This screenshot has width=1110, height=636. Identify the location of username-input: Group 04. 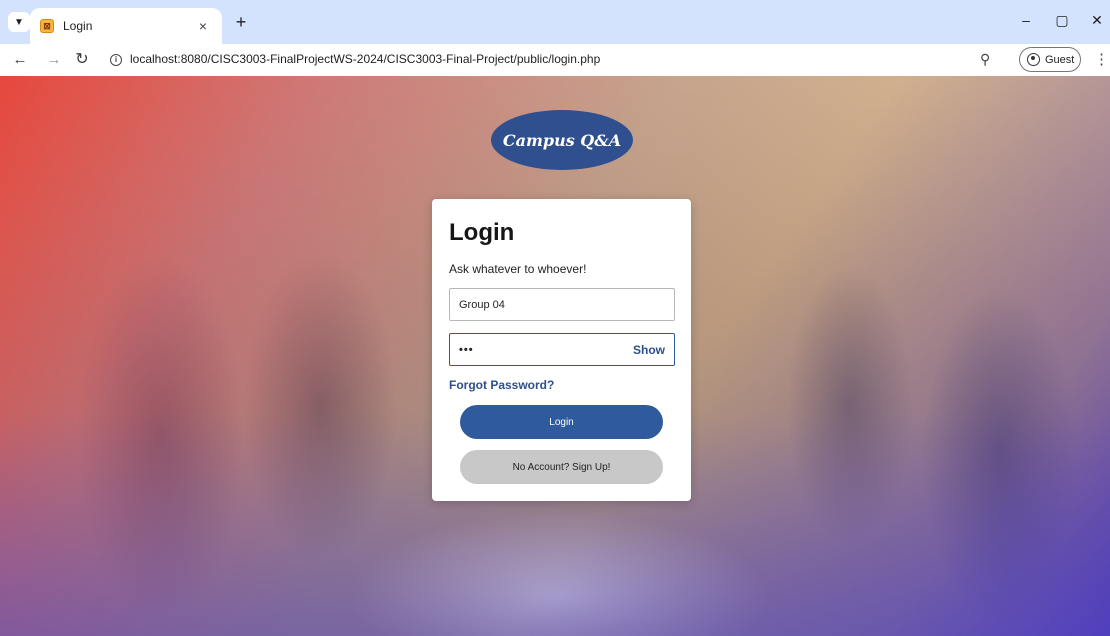
(562, 304).